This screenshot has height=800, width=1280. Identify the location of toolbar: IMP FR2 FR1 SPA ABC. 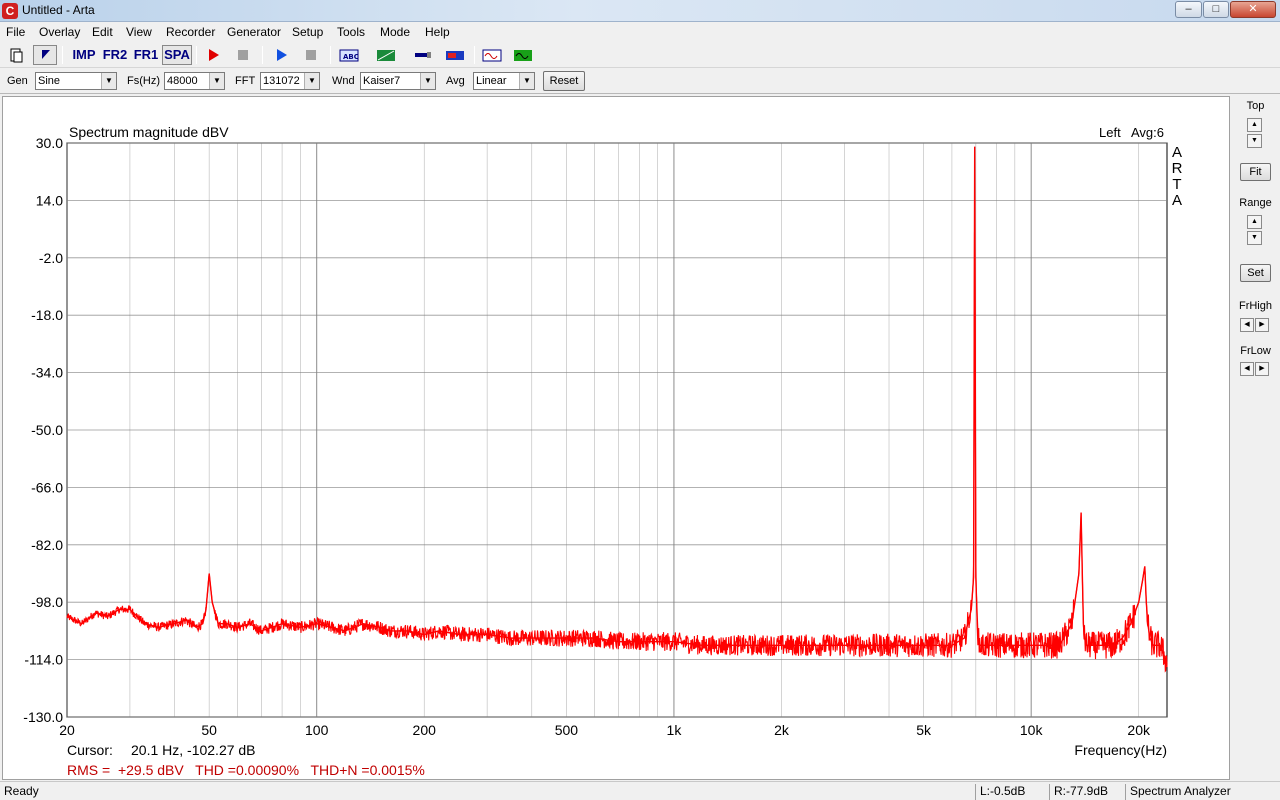
(640, 55).